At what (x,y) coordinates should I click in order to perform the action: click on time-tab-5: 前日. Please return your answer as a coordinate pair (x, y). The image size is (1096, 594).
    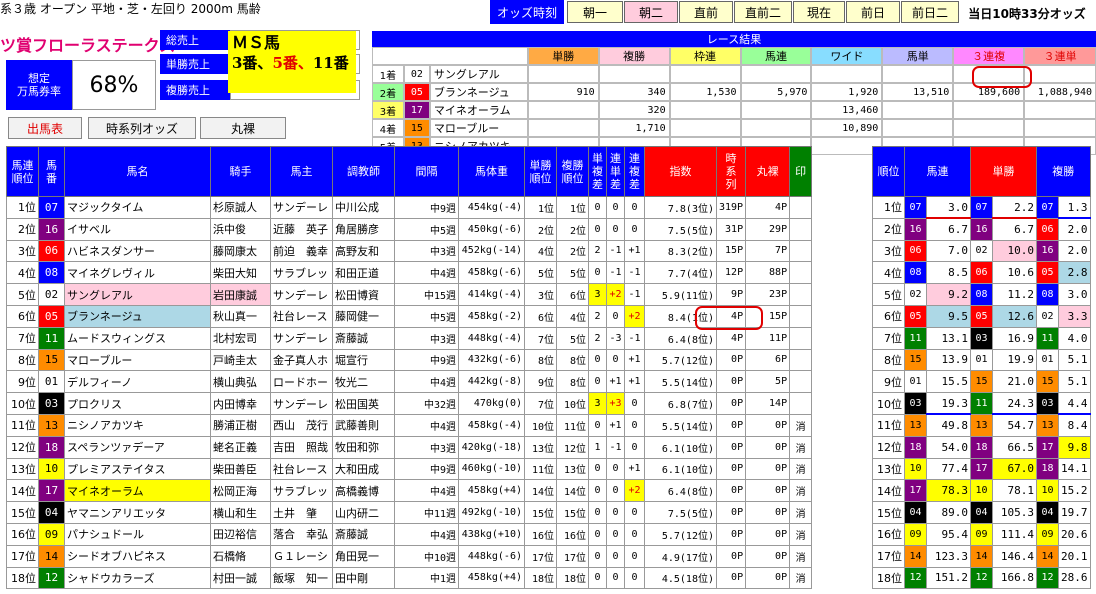
    Looking at the image, I should click on (873, 12).